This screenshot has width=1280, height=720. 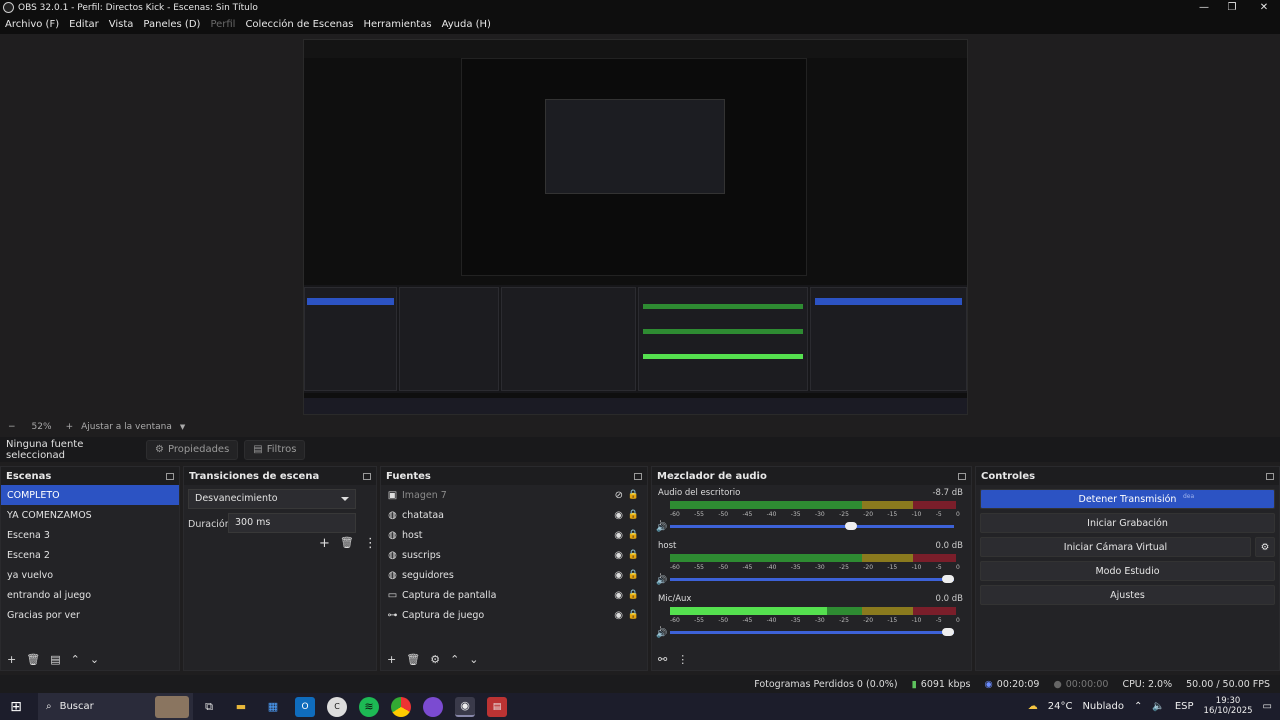 I want to click on scene-item: Escena 2, so click(x=90, y=555).